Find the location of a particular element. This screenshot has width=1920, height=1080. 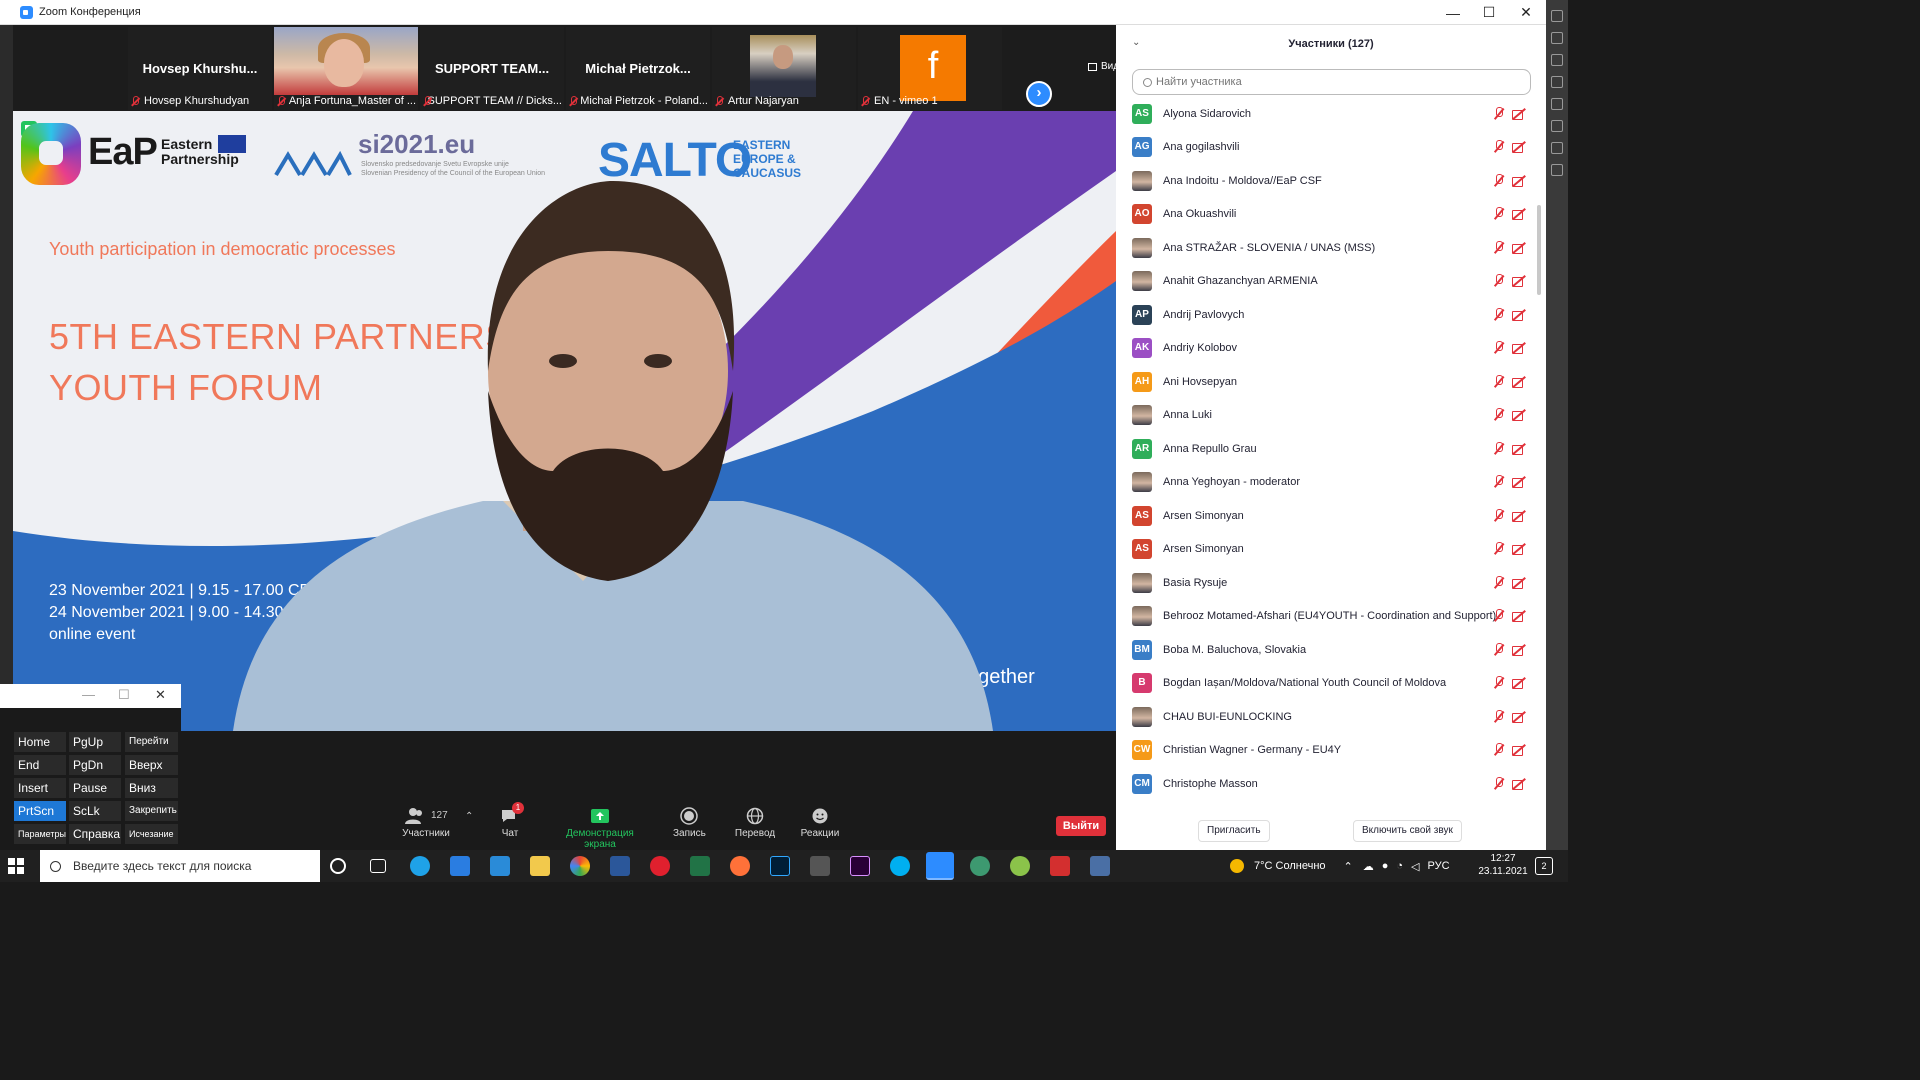

excel-icon is located at coordinates (700, 866).